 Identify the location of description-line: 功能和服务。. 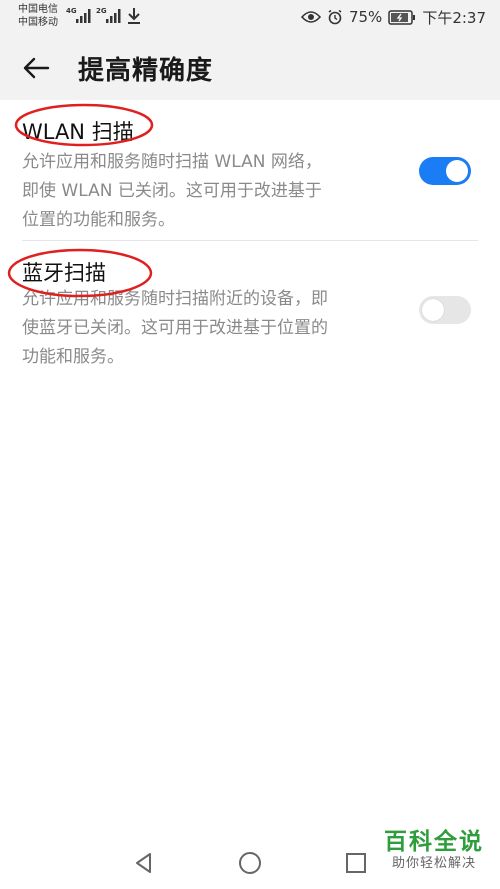
(73, 357).